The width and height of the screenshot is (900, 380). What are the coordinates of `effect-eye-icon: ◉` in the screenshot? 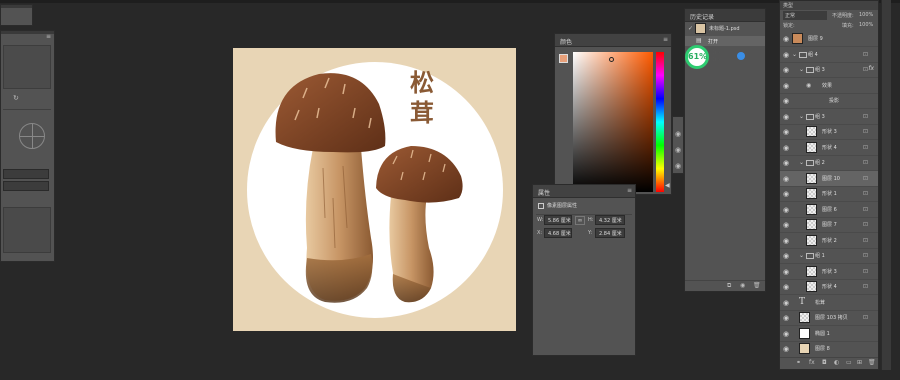 It's located at (808, 85).